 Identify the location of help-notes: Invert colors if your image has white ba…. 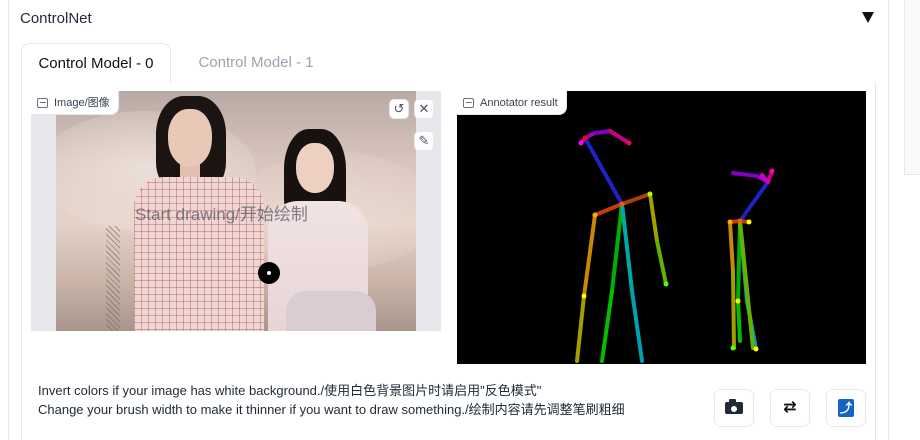
(331, 400).